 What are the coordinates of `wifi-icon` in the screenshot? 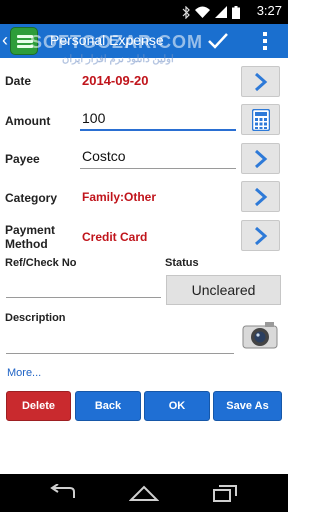 It's located at (202, 12).